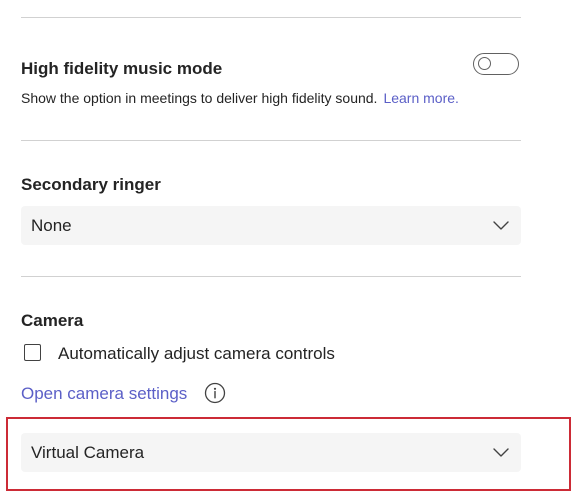 This screenshot has width=582, height=499. I want to click on info-icon, so click(215, 393).